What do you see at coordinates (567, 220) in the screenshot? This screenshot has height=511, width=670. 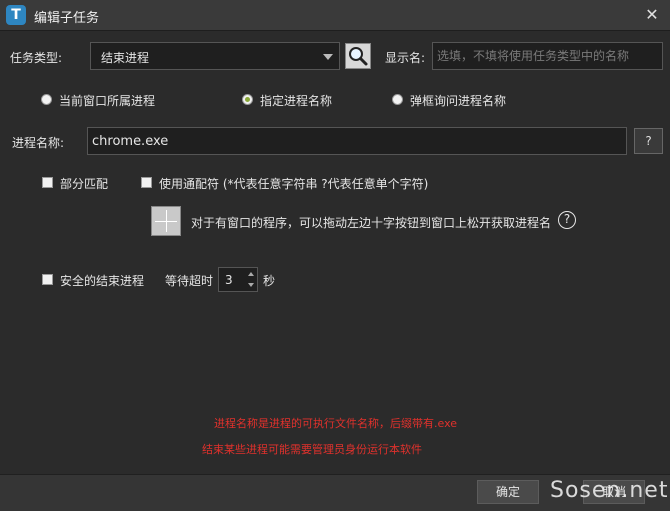 I see `help-icon: ?` at bounding box center [567, 220].